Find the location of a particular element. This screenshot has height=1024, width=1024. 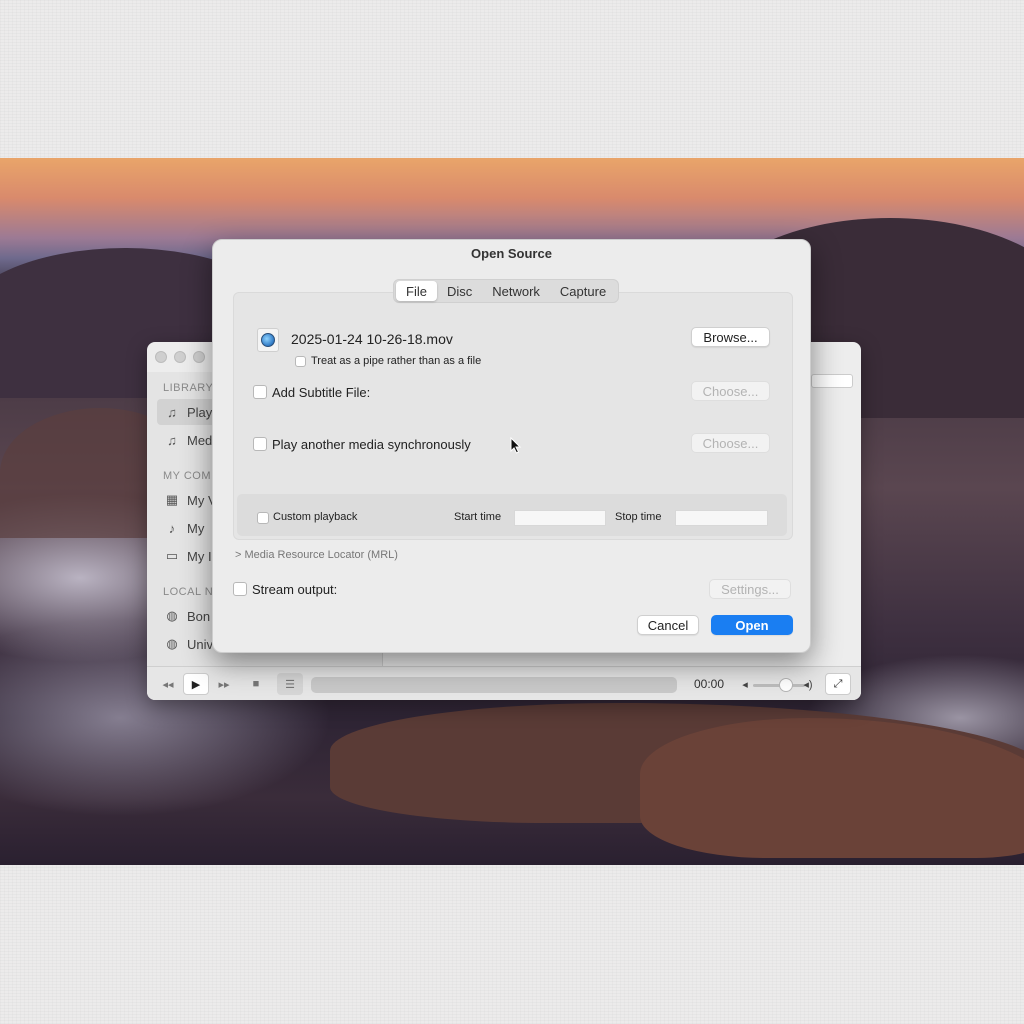

coastline is located at coordinates (832, 788).